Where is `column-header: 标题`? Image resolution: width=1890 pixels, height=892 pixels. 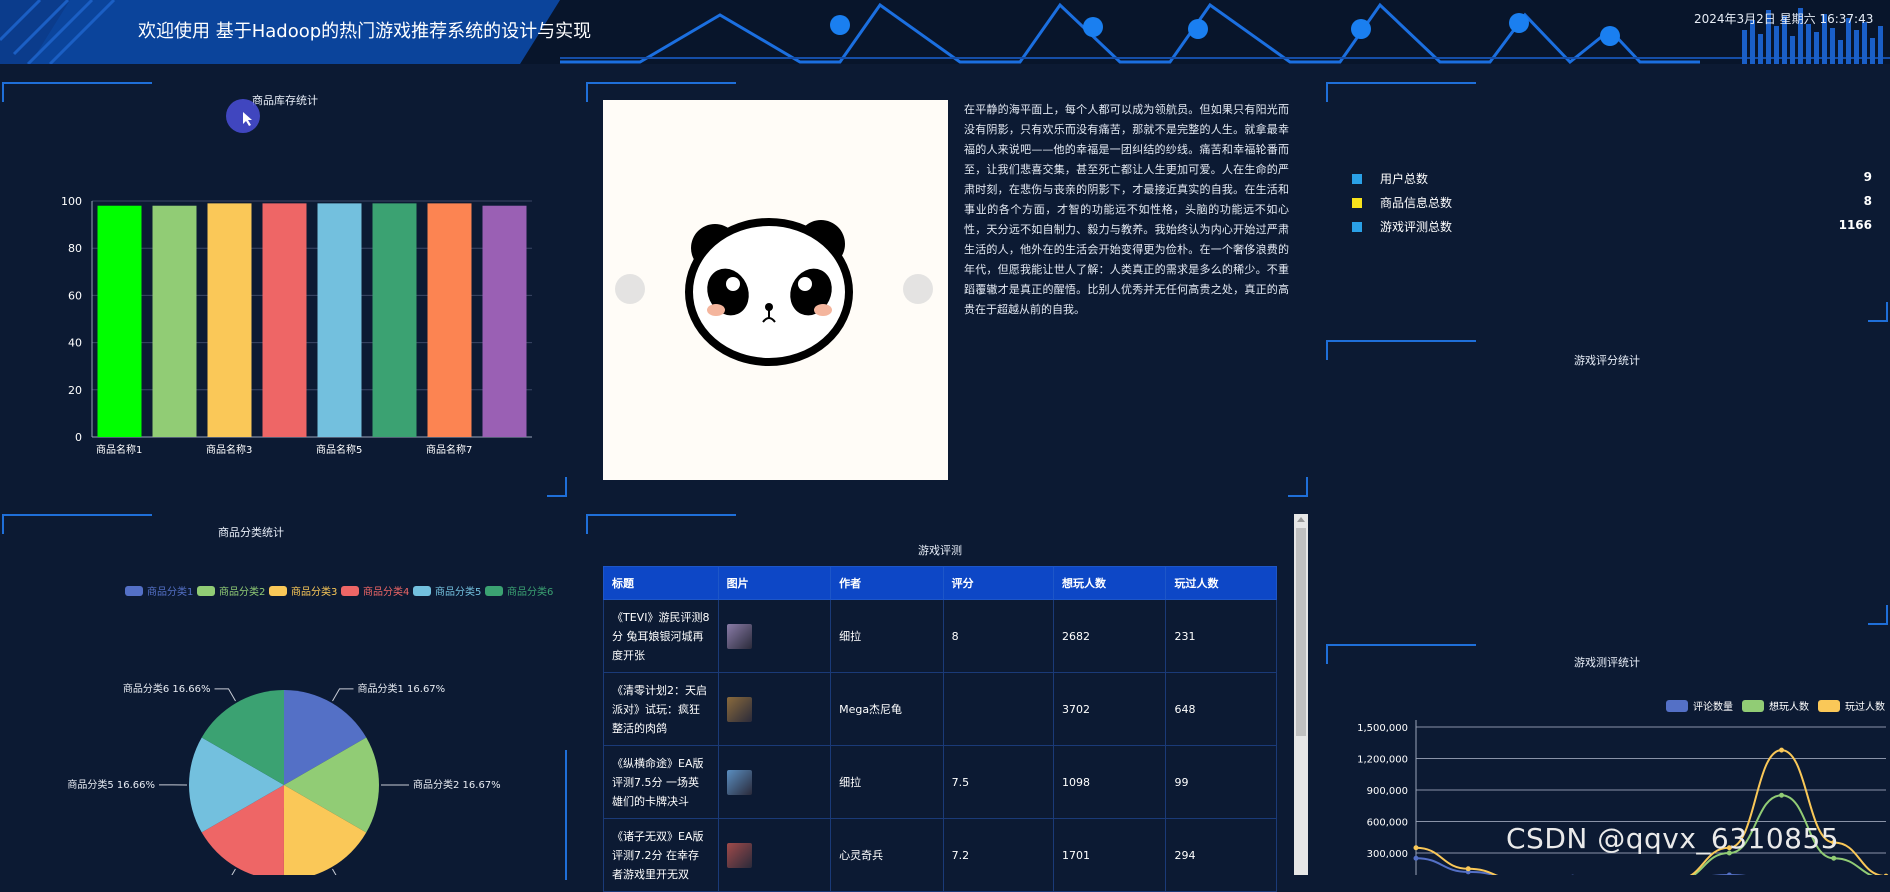 column-header: 标题 is located at coordinates (661, 583).